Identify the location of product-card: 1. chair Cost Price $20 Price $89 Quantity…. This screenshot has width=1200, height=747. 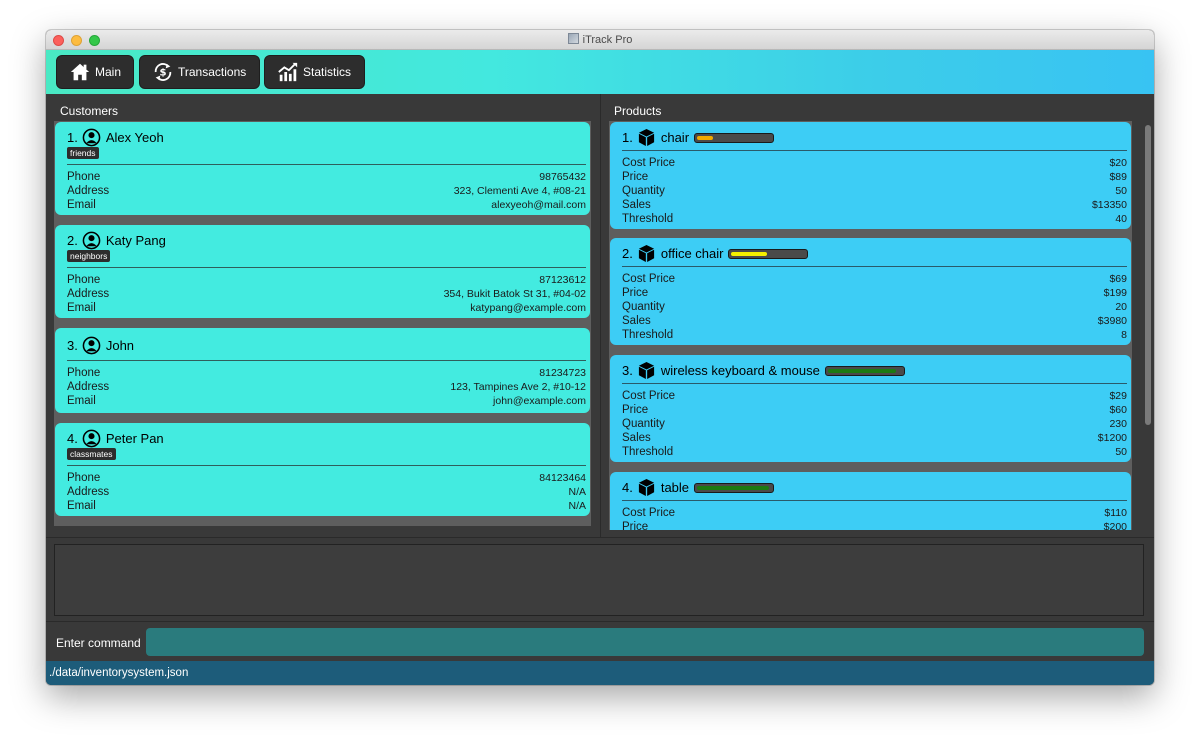
(870, 175).